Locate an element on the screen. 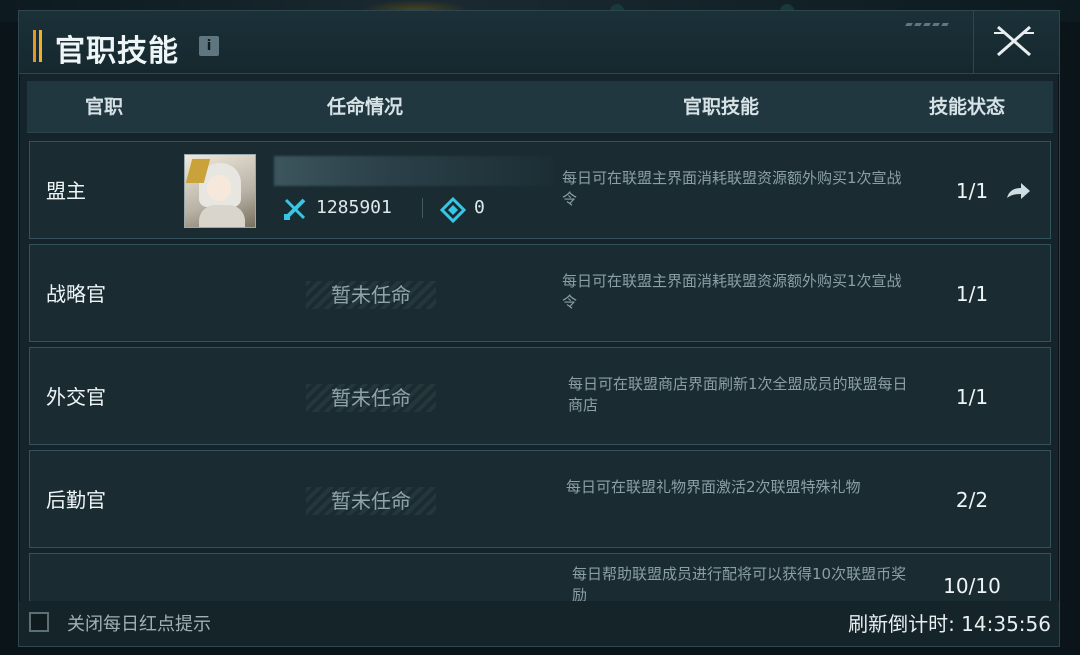 This screenshot has width=1080, height=655. skill-description: 每日可在联盟商店界面刷新1次全盟成员的联盟每日商店 is located at coordinates (738, 394).